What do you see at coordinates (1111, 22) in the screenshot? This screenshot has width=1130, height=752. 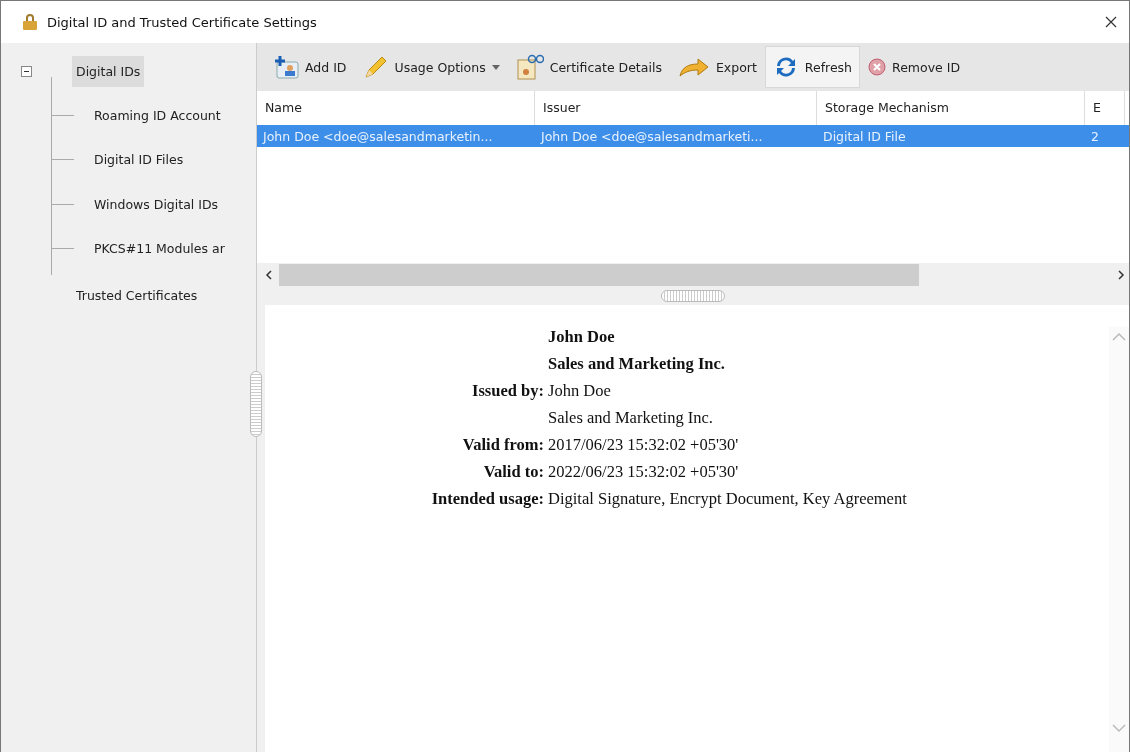 I see `close-icon` at bounding box center [1111, 22].